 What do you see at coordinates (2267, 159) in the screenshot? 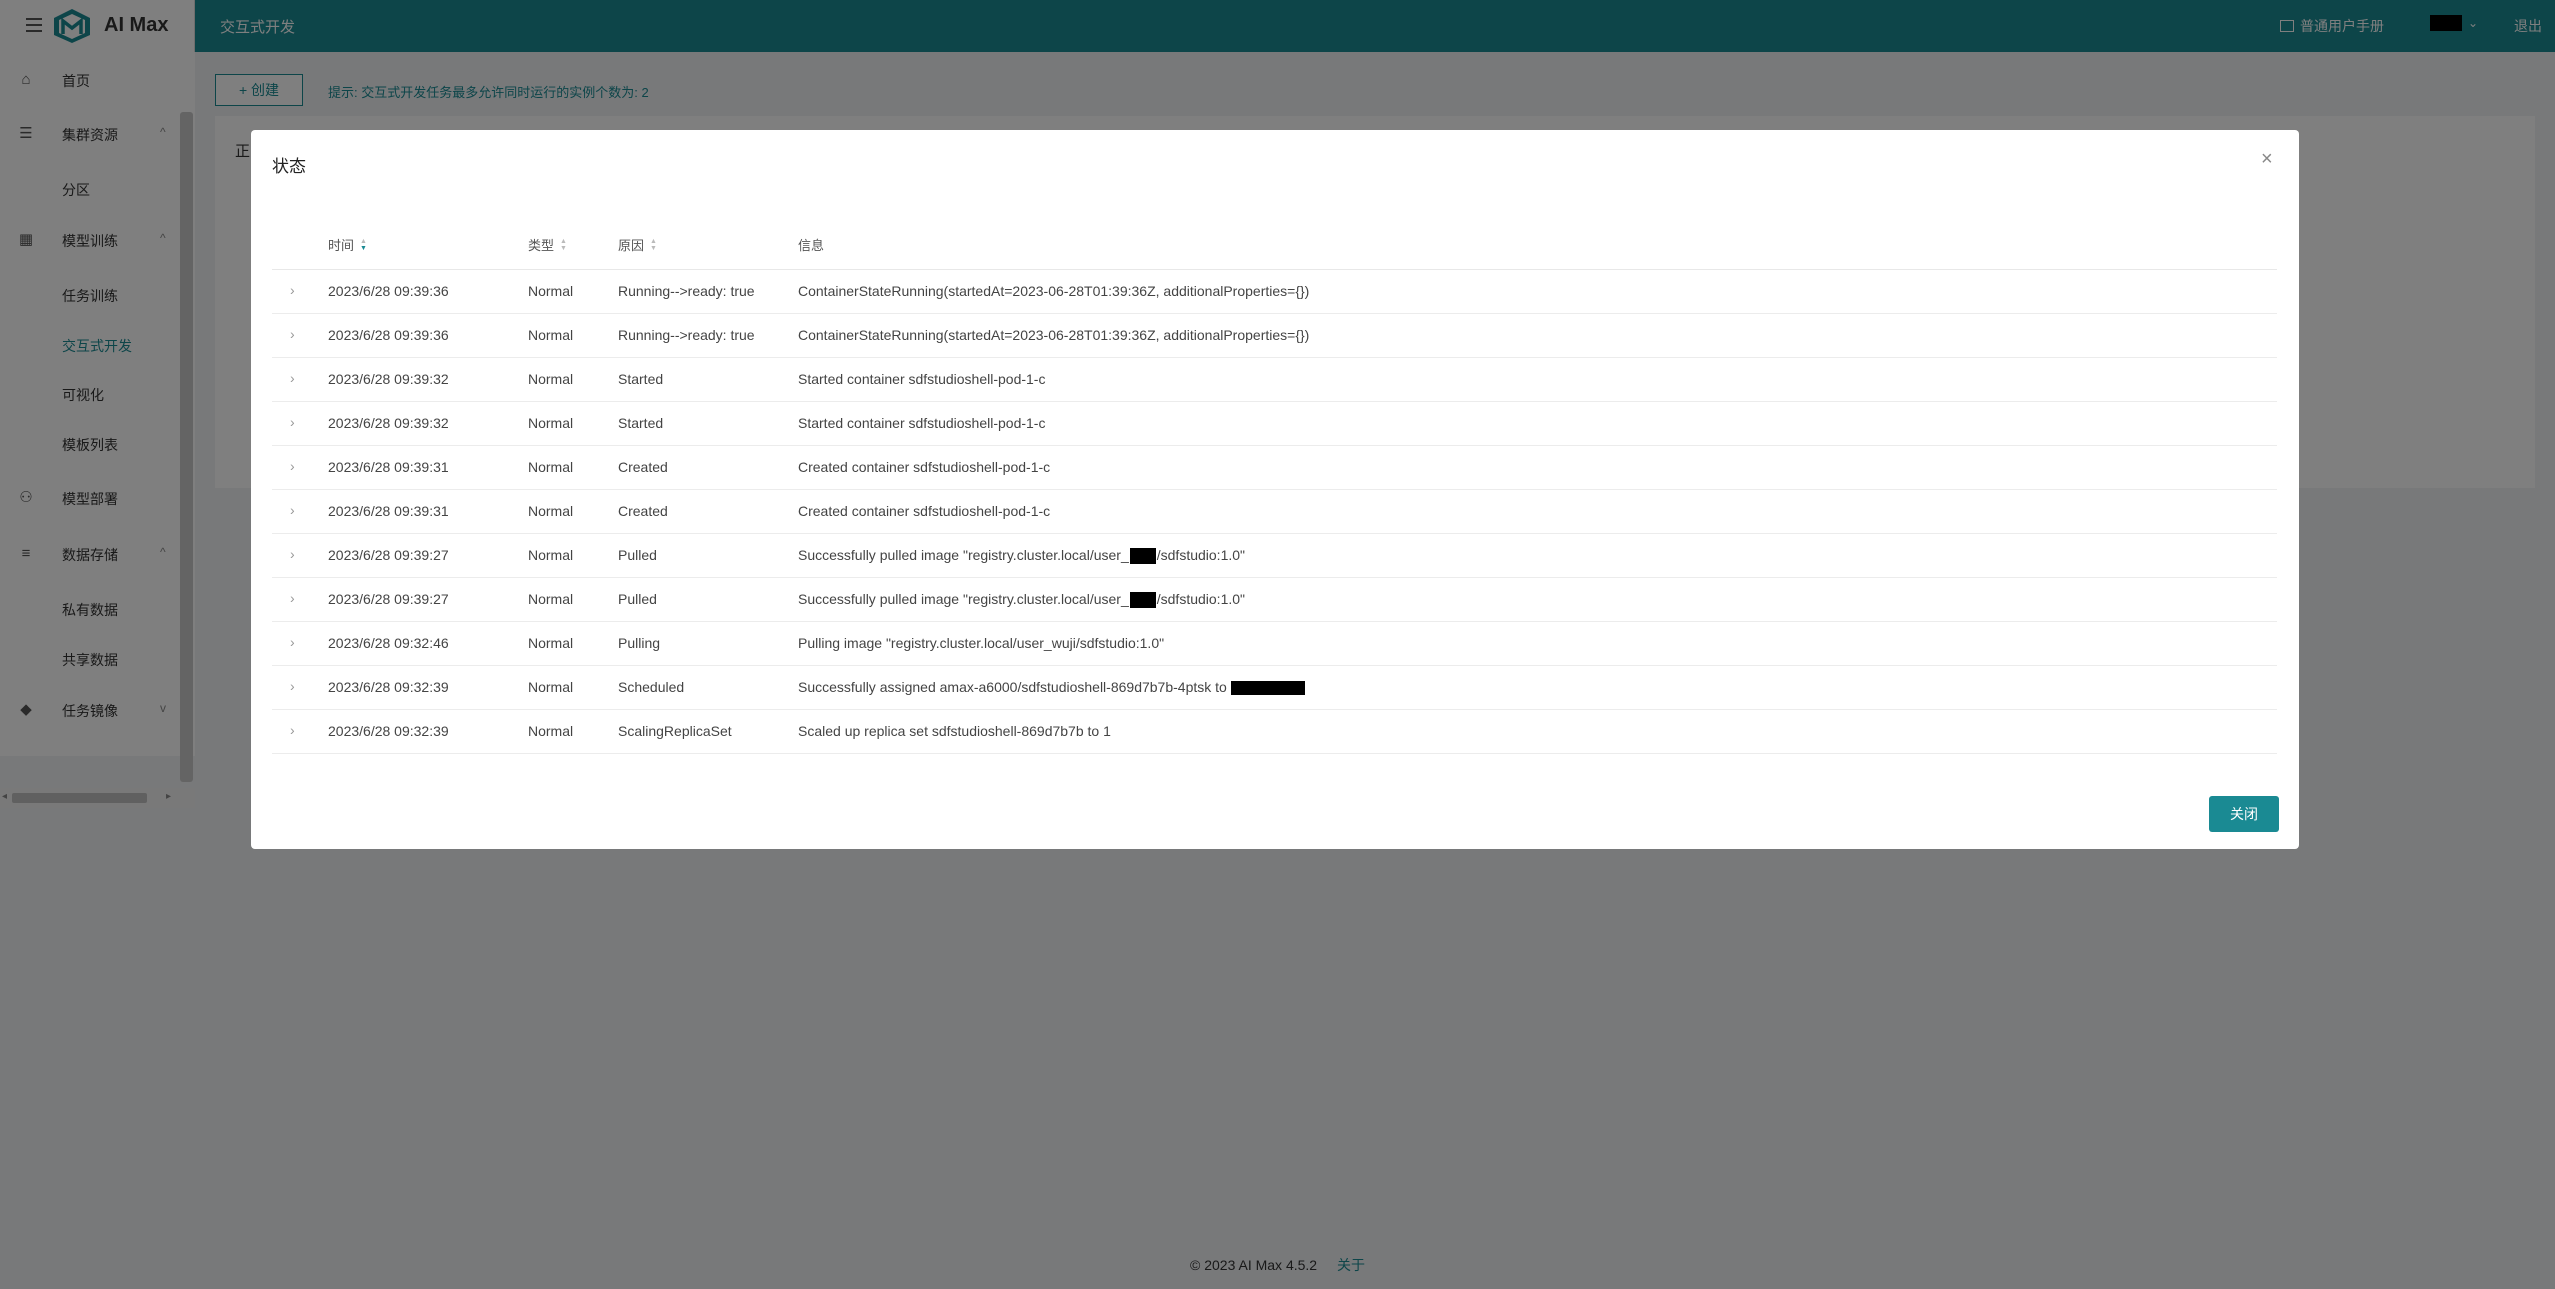
I see `close-icon: ×` at bounding box center [2267, 159].